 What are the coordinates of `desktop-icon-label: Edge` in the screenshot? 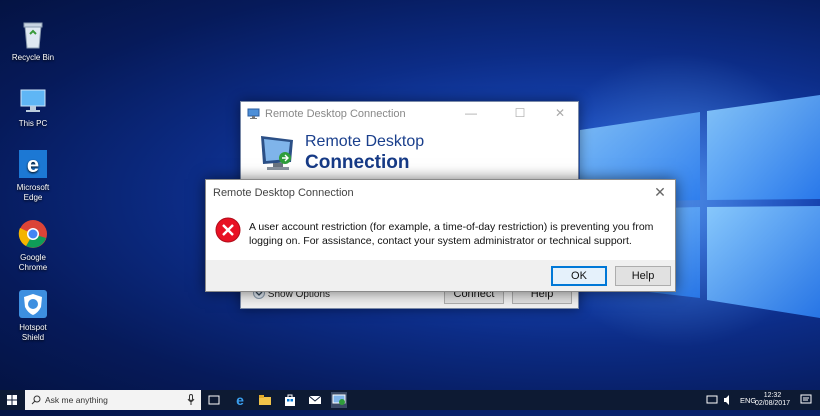 It's located at (33, 197).